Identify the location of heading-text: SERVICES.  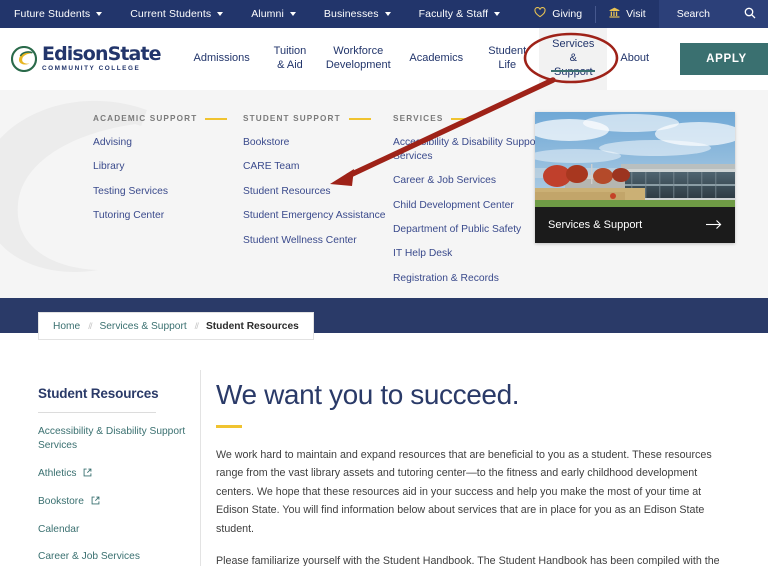
(418, 118).